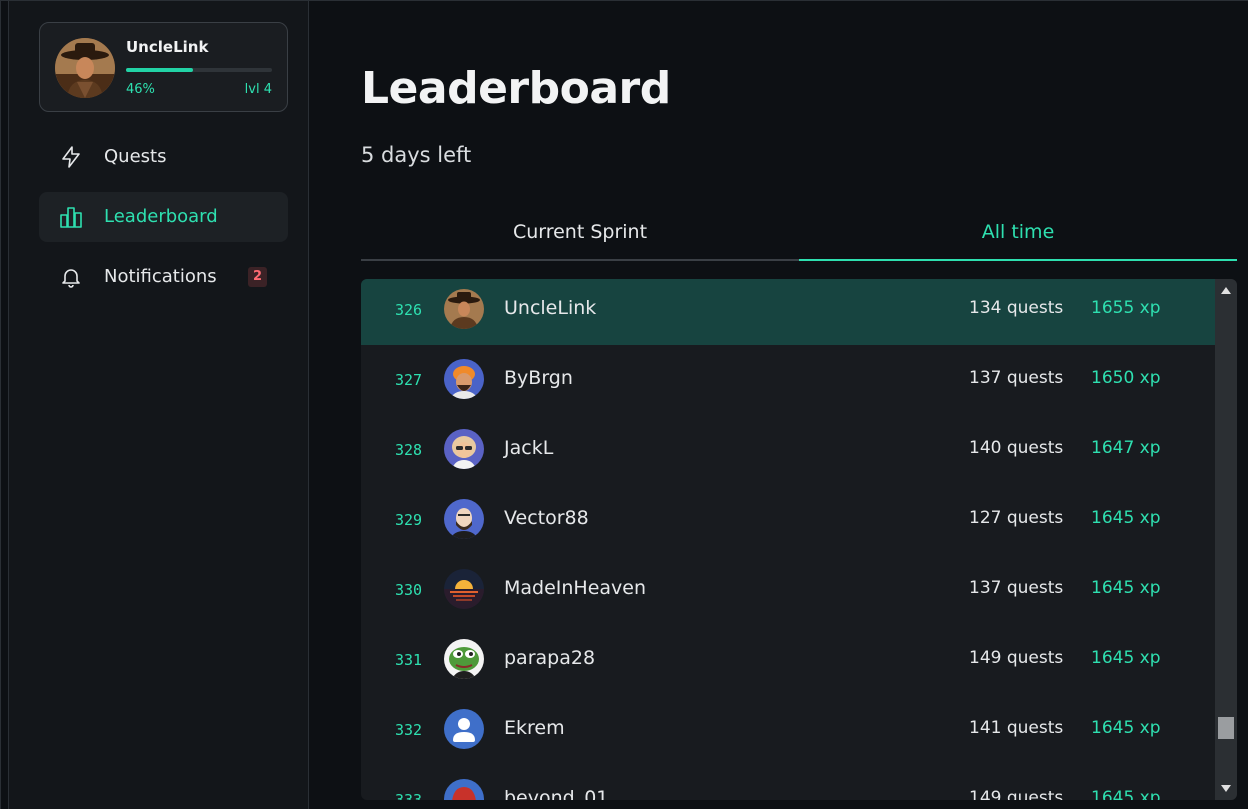 The width and height of the screenshot is (1248, 809). What do you see at coordinates (1226, 539) in the screenshot?
I see `scrollbar` at bounding box center [1226, 539].